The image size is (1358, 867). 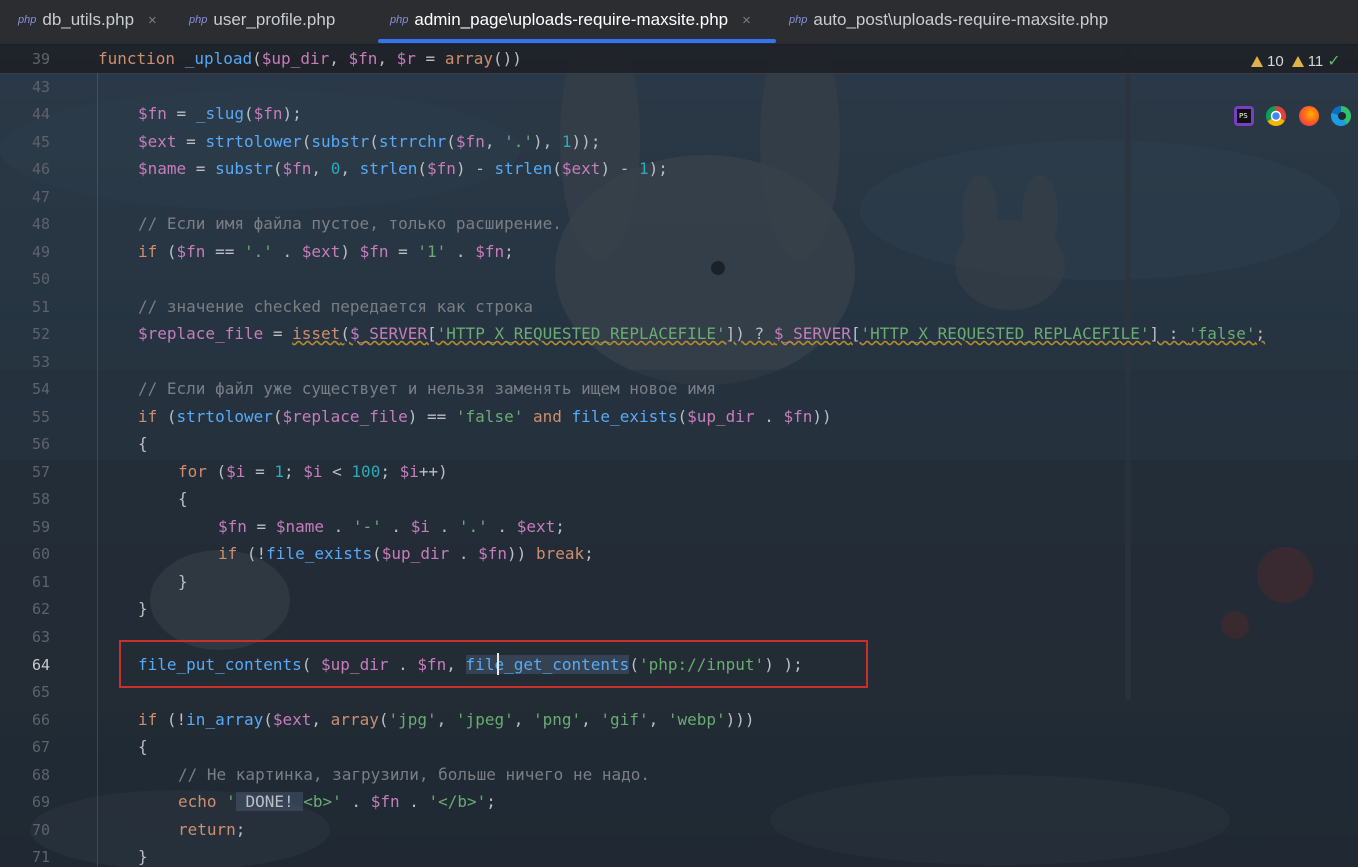 What do you see at coordinates (40, 252) in the screenshot?
I see `line-number: 49` at bounding box center [40, 252].